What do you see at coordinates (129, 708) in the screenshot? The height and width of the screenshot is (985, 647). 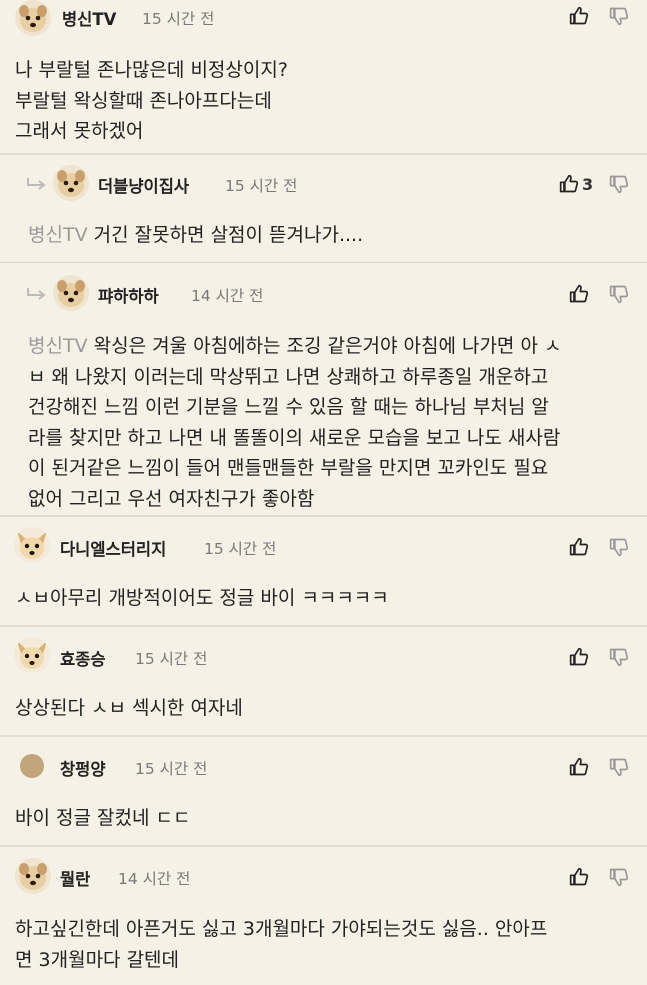 I see `comment-text: 상상된다 ㅅㅂ 섹시한 여자네` at bounding box center [129, 708].